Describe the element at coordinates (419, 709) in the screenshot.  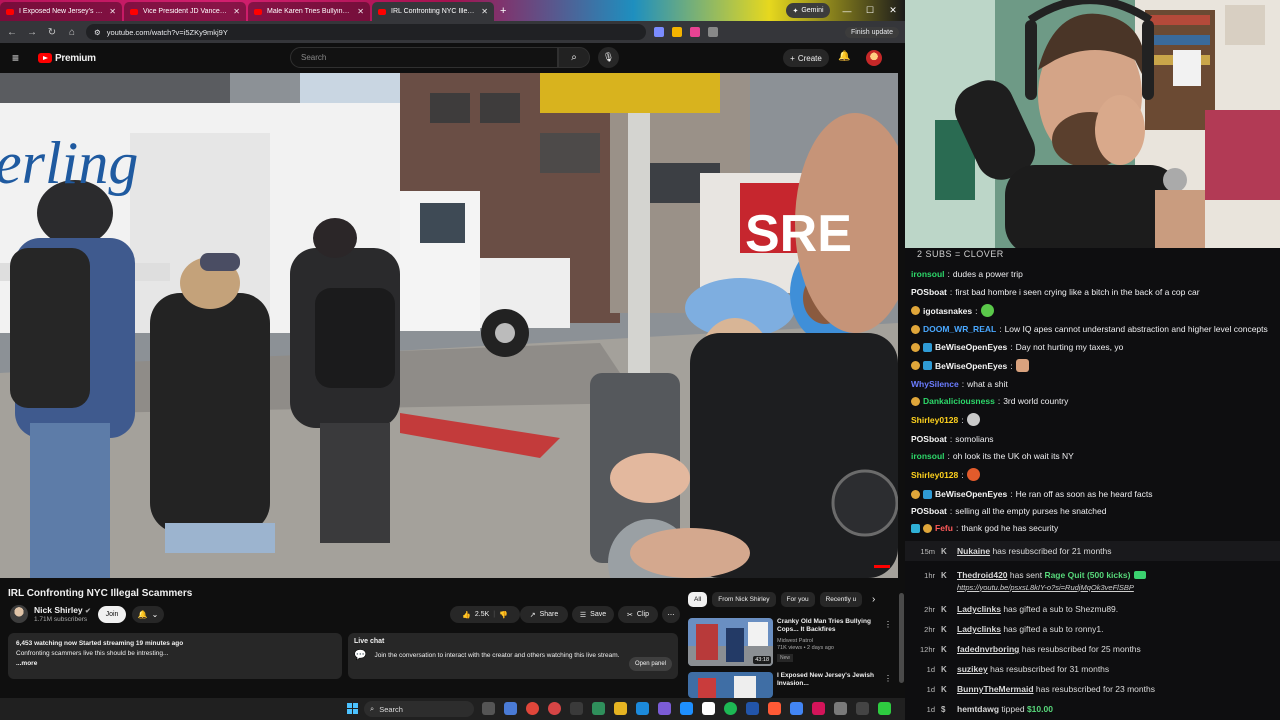
I see `taskbar-search: ⌕ Search` at that location.